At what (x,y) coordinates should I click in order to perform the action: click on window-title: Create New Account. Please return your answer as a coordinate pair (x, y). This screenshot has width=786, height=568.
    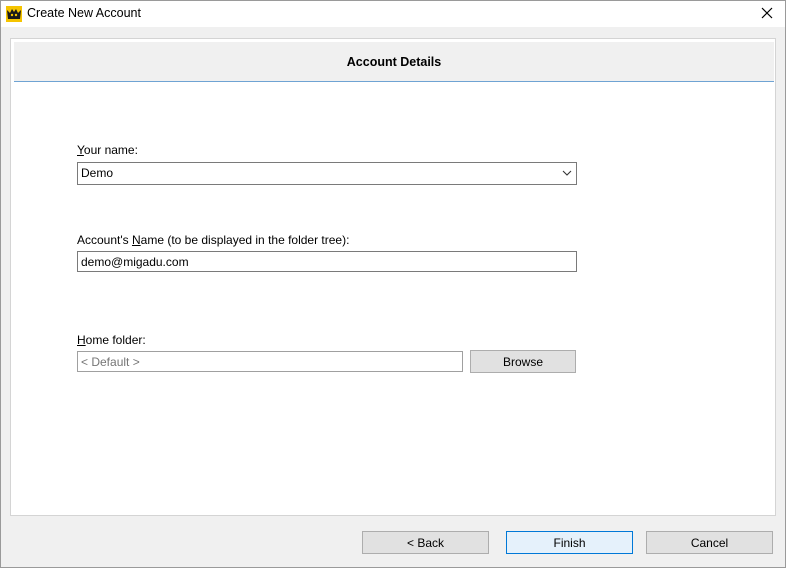
    Looking at the image, I should click on (84, 13).